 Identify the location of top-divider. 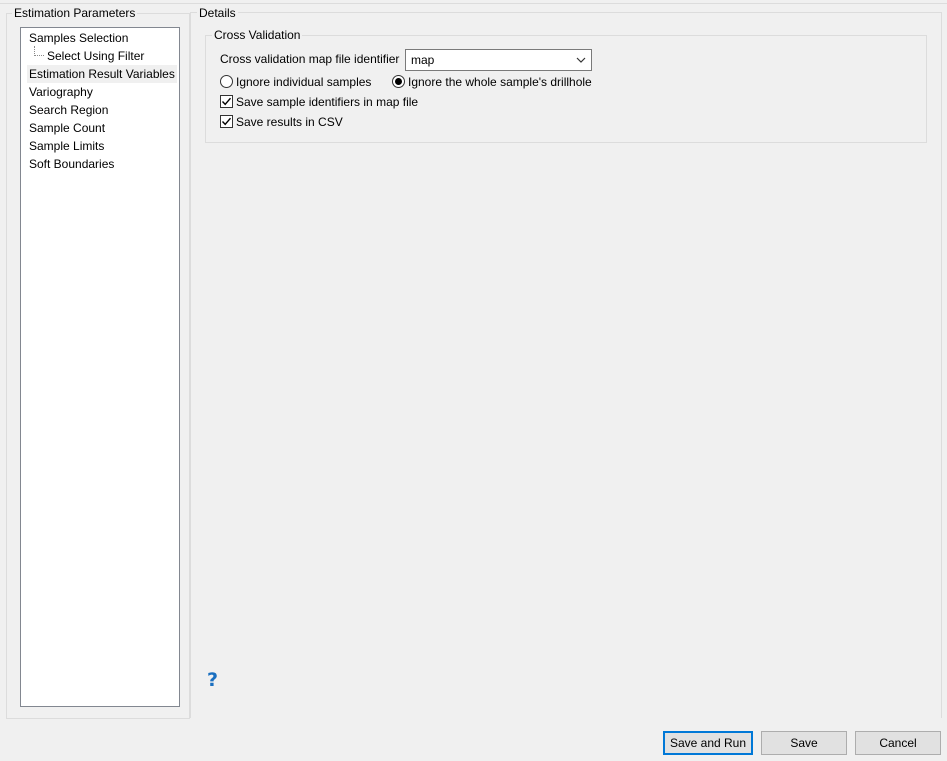
(473, 3).